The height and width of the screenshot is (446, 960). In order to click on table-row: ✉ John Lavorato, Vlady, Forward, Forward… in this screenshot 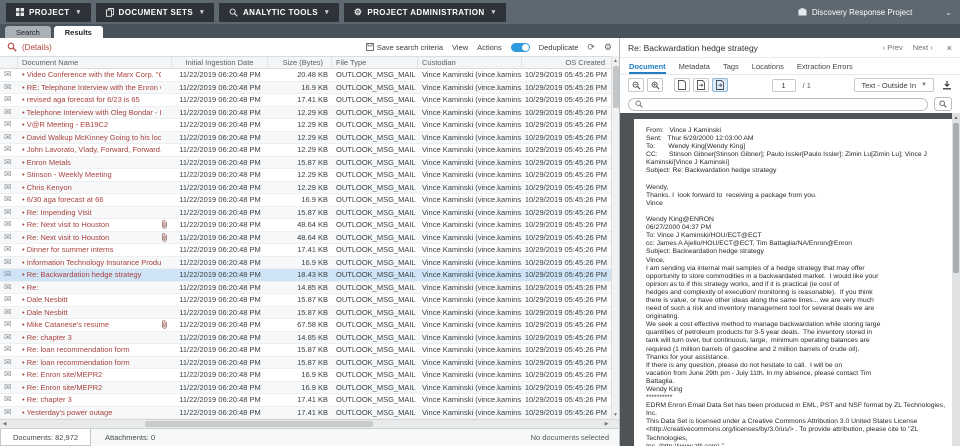, I will do `click(305, 150)`.